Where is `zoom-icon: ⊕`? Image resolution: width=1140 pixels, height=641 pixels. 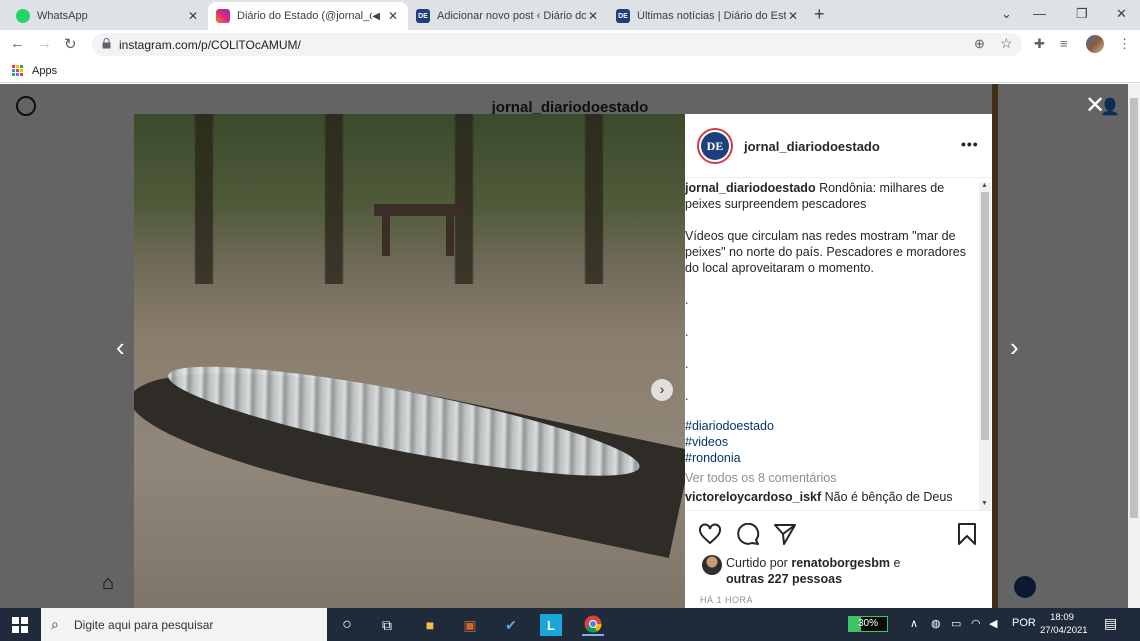
zoom-icon: ⊕ is located at coordinates (979, 44).